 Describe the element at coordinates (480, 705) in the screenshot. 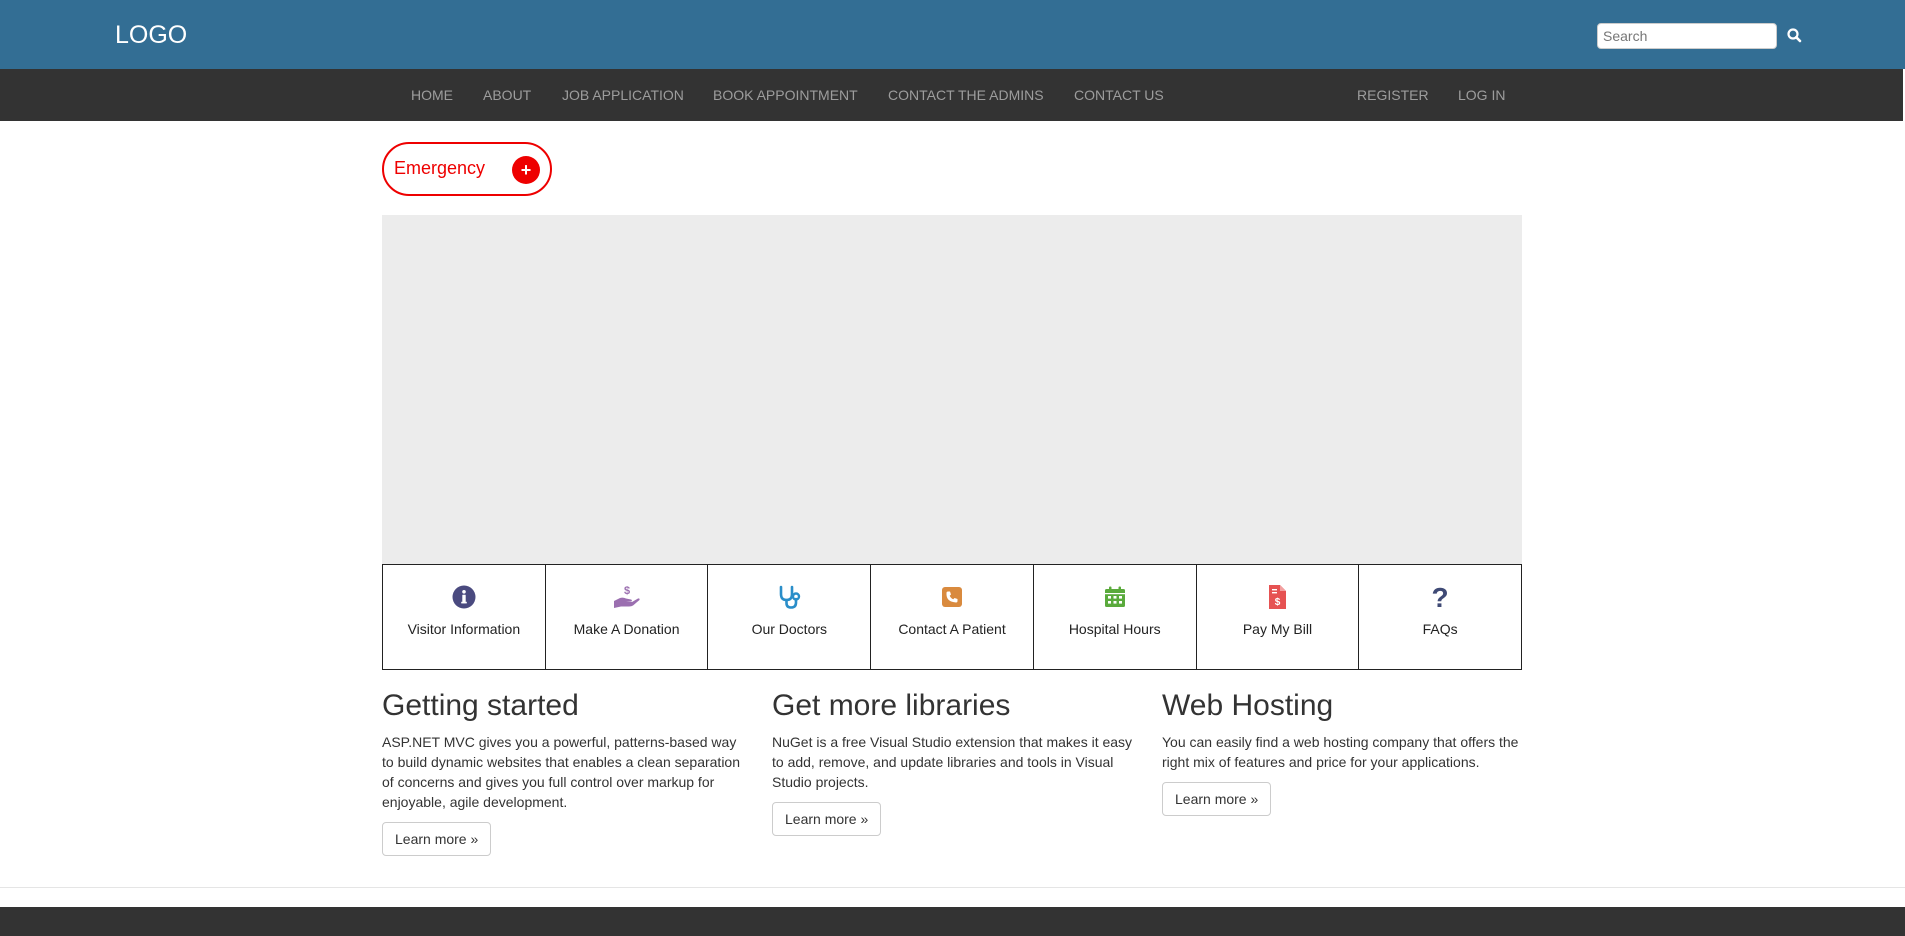

I see `column-title: Getting started` at that location.